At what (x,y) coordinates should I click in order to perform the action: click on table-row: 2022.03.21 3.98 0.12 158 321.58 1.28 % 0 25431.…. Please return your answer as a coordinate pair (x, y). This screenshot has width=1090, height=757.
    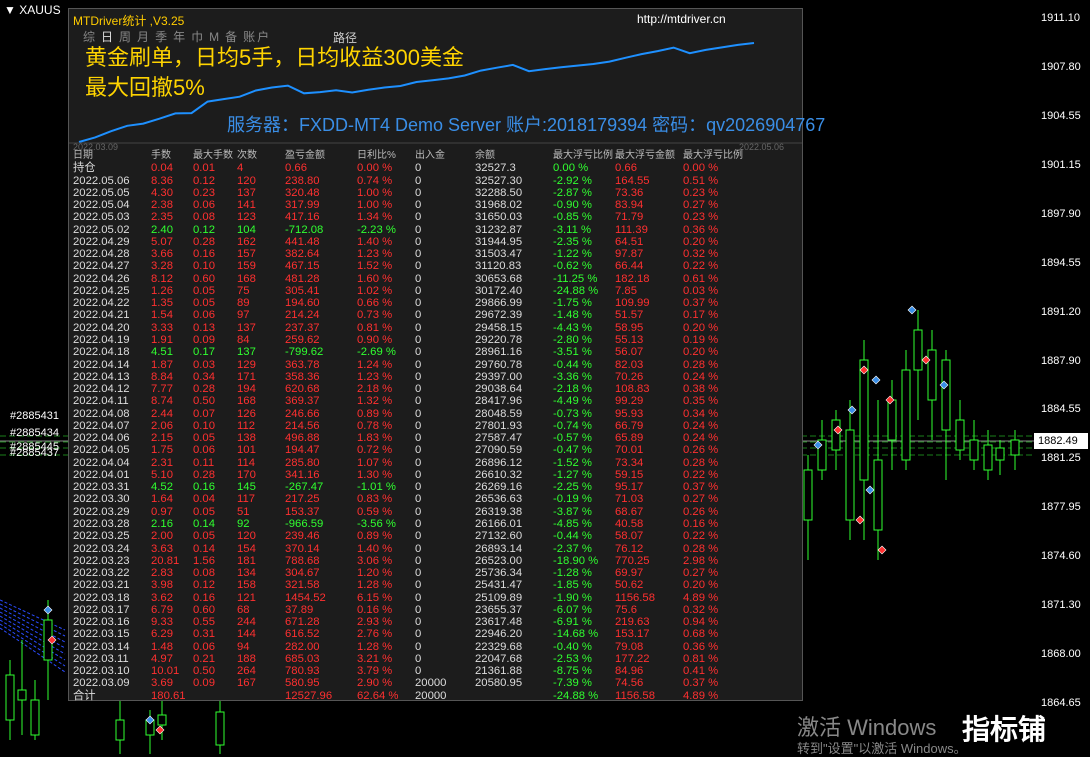
    Looking at the image, I should click on (408, 585).